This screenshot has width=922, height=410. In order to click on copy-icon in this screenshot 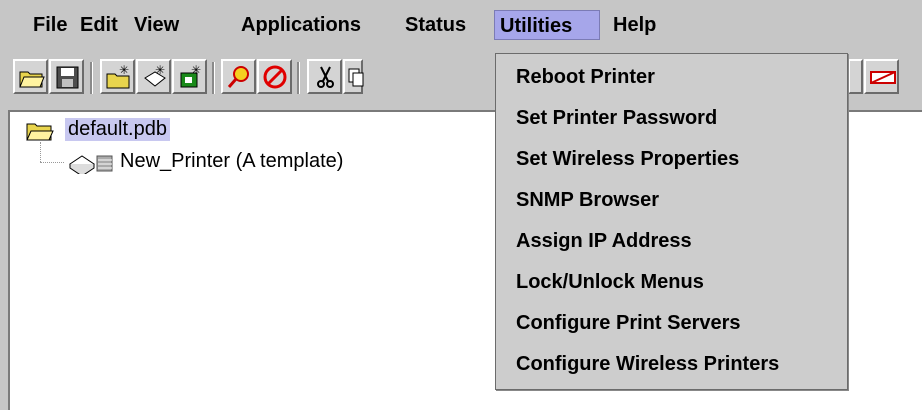, I will do `click(356, 77)`.